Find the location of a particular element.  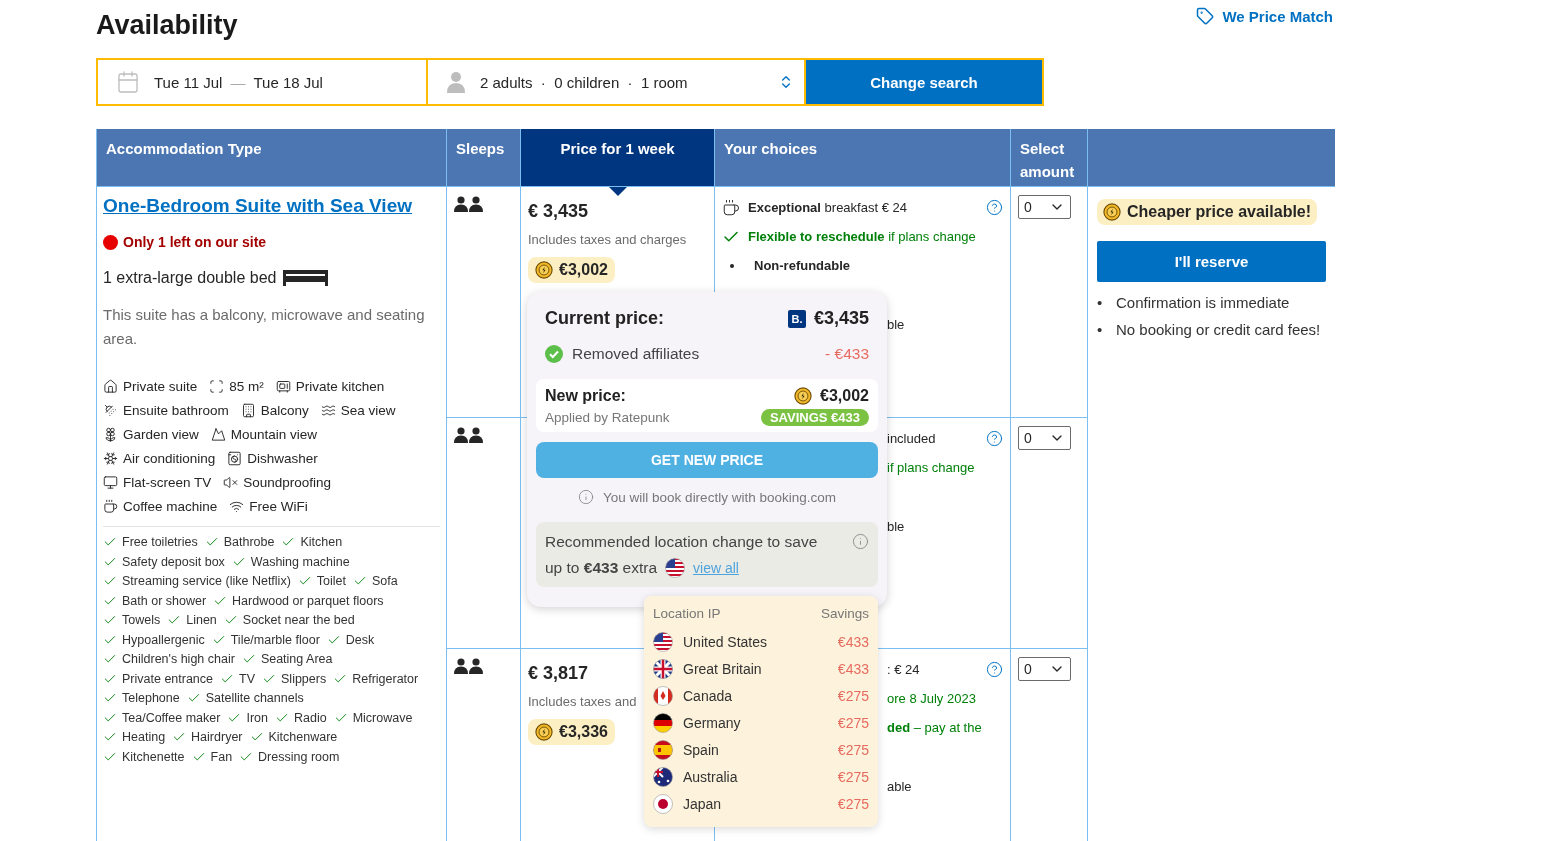

facility-text: Dishwasher is located at coordinates (282, 458).